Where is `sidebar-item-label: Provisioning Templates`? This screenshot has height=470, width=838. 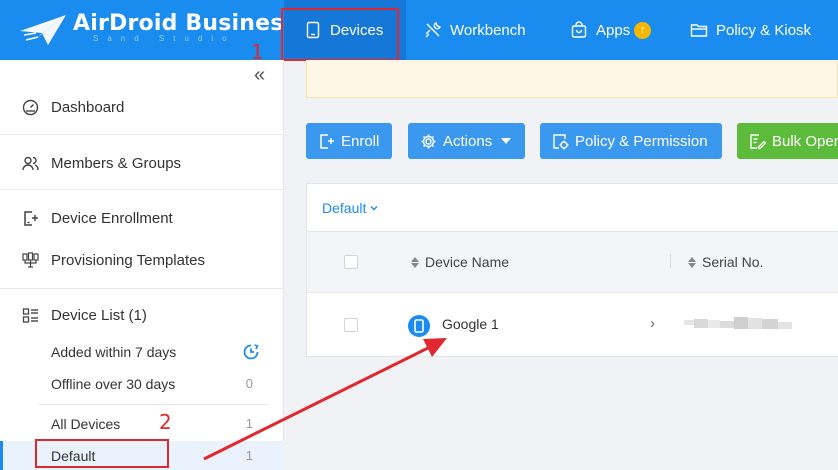 sidebar-item-label: Provisioning Templates is located at coordinates (128, 260).